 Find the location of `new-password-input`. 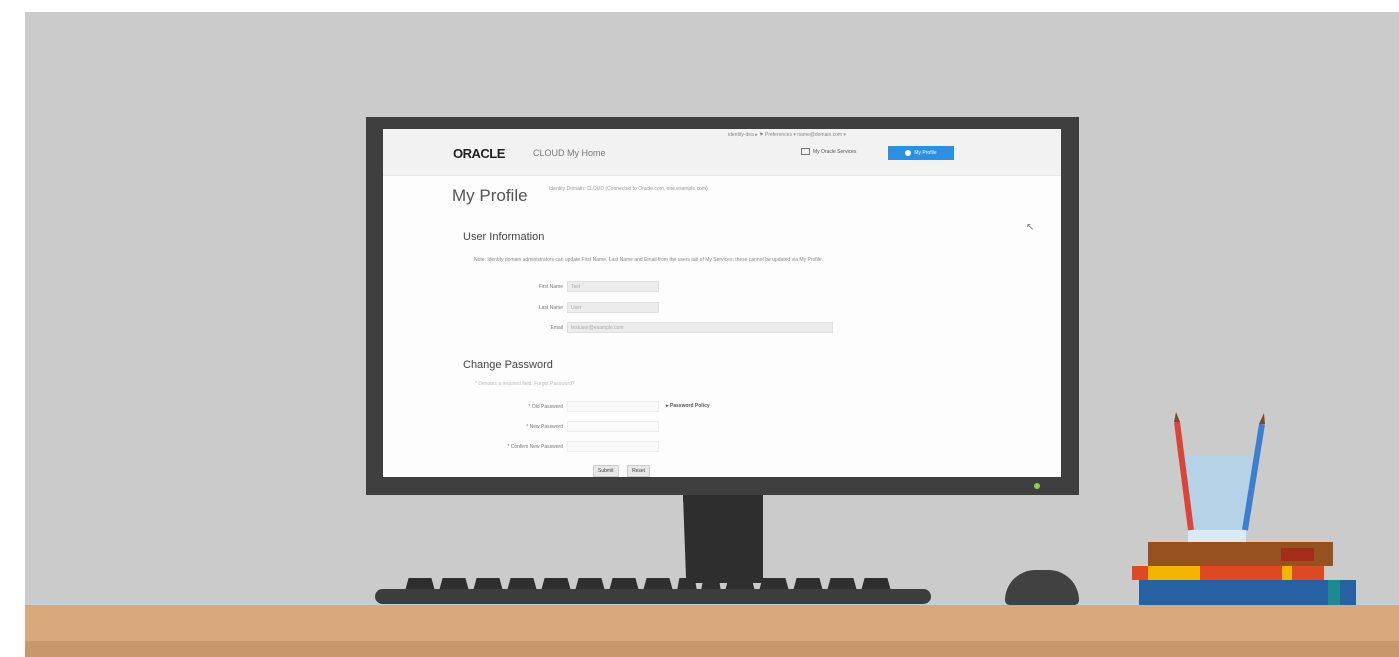

new-password-input is located at coordinates (613, 426).